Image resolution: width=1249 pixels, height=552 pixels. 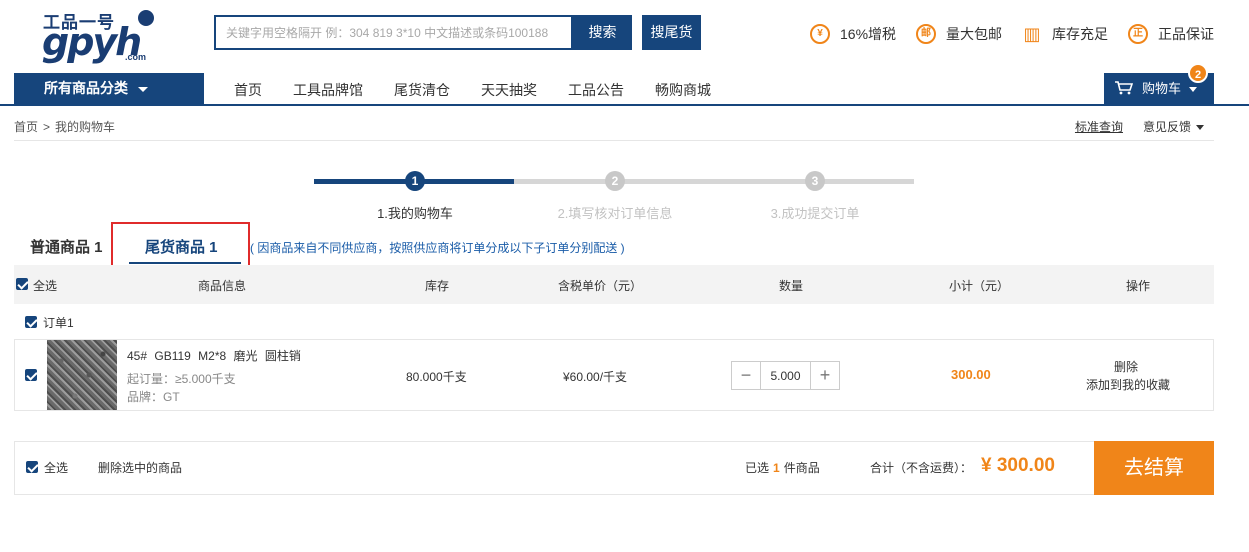 What do you see at coordinates (415, 181) in the screenshot?
I see `step-1-dot: 1` at bounding box center [415, 181].